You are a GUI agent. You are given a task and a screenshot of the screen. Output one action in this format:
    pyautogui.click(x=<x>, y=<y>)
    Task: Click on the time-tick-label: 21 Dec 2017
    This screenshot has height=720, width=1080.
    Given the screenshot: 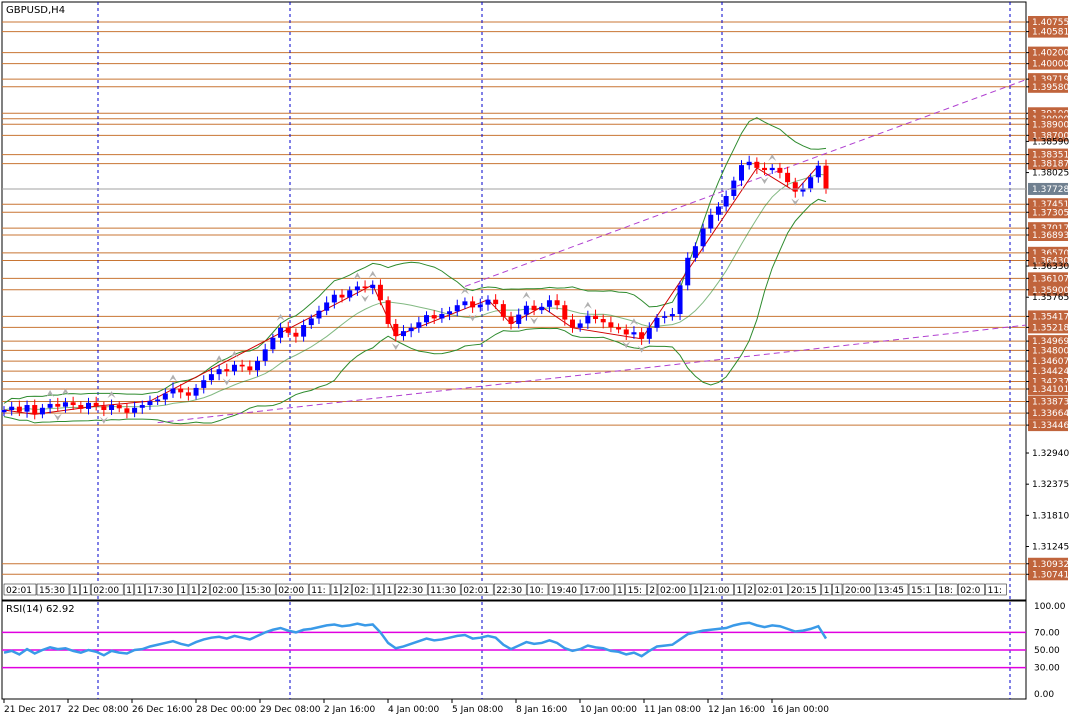 What is the action you would take?
    pyautogui.click(x=33, y=710)
    